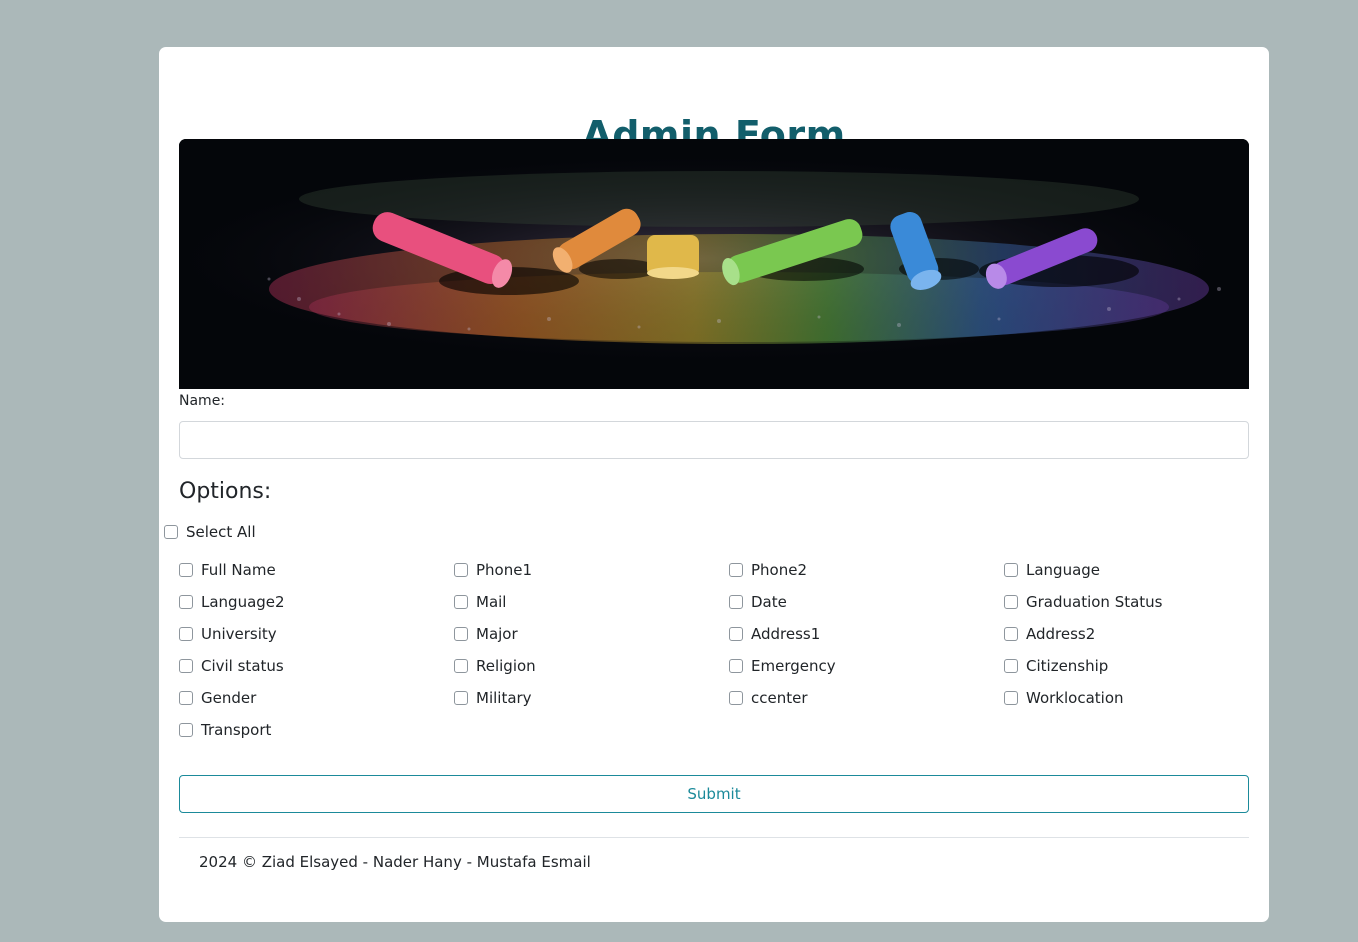 The image size is (1358, 942). What do you see at coordinates (859, 634) in the screenshot?
I see `option-checkbox: Address1` at bounding box center [859, 634].